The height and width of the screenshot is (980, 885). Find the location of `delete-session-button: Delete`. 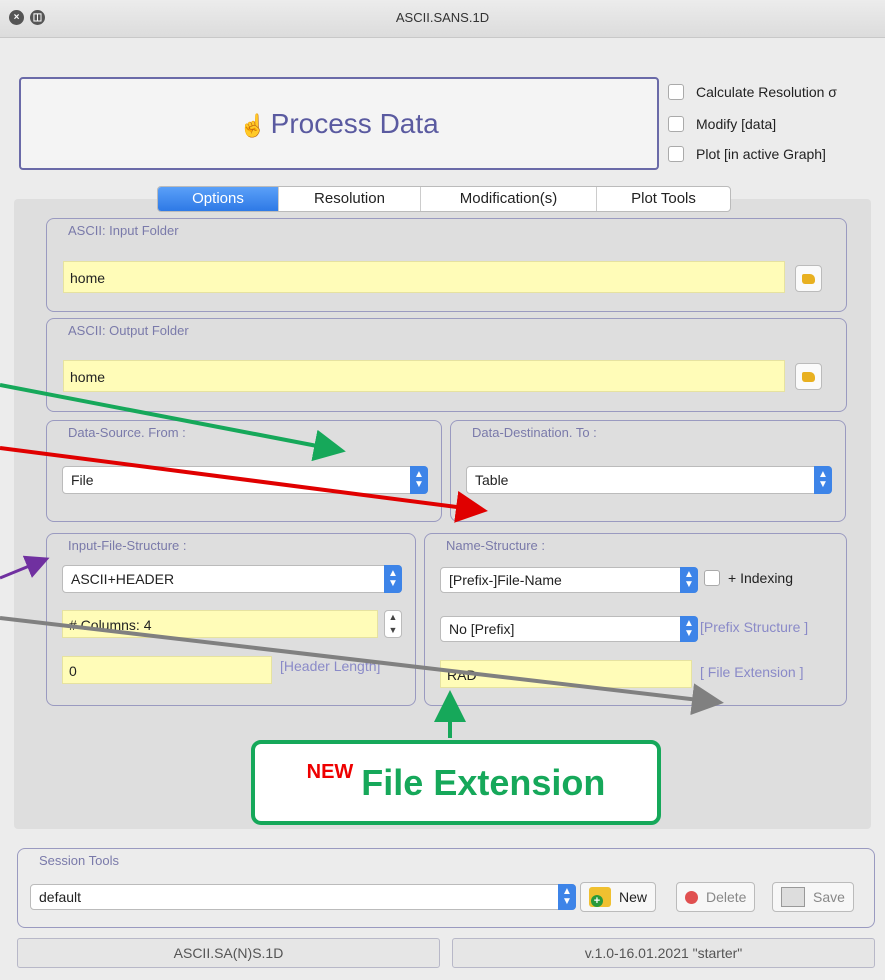

delete-session-button: Delete is located at coordinates (716, 897).